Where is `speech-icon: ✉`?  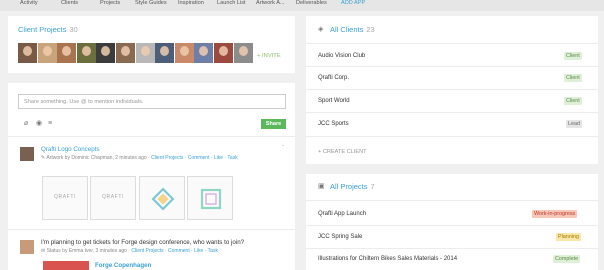 speech-icon: ✉ is located at coordinates (43, 251).